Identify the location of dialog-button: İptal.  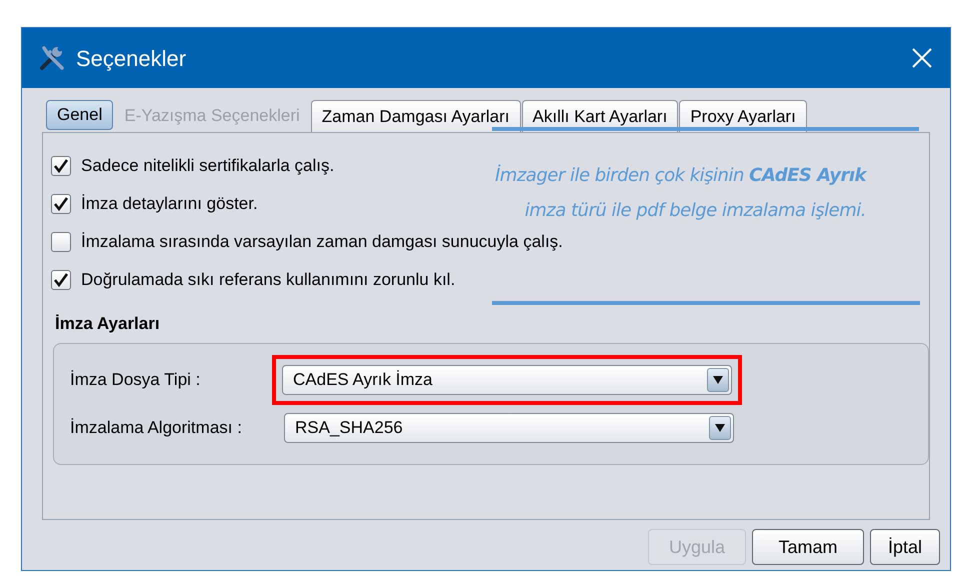
(905, 547).